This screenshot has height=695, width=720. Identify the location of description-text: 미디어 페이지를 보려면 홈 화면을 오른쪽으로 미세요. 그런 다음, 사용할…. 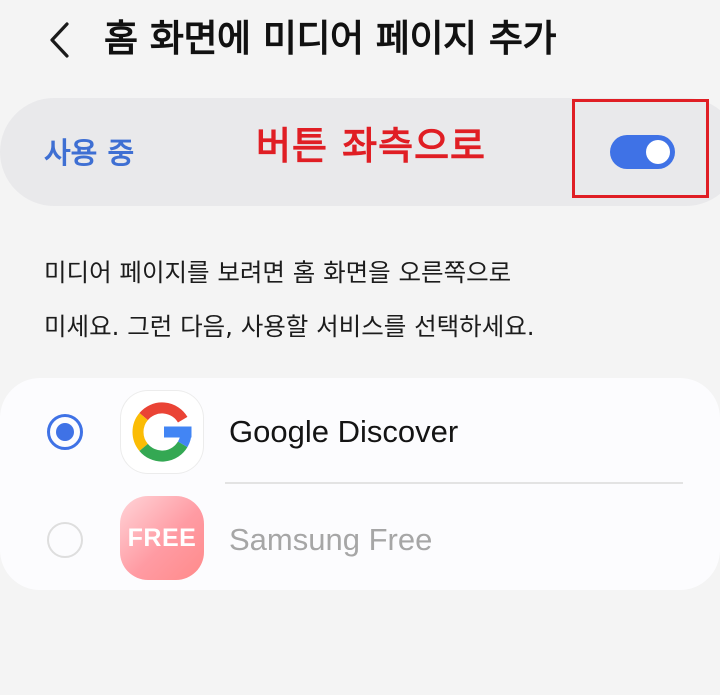
(364, 300).